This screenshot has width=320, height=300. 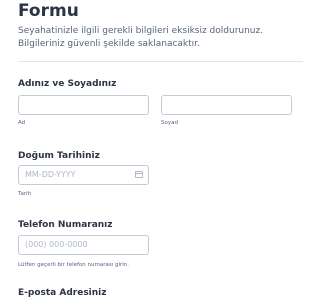 What do you see at coordinates (25, 194) in the screenshot?
I see `birthdate-sublabel: Tarih` at bounding box center [25, 194].